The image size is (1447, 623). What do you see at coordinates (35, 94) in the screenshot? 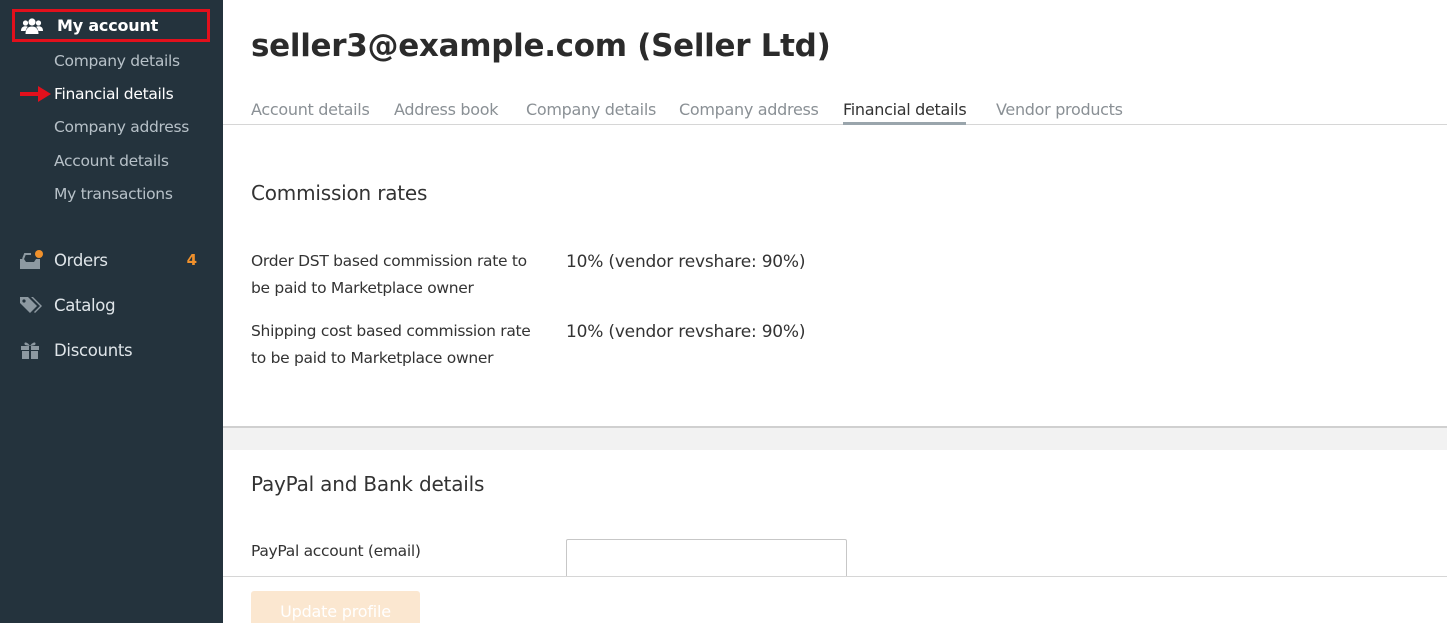
I see `arrow-right-icon` at bounding box center [35, 94].